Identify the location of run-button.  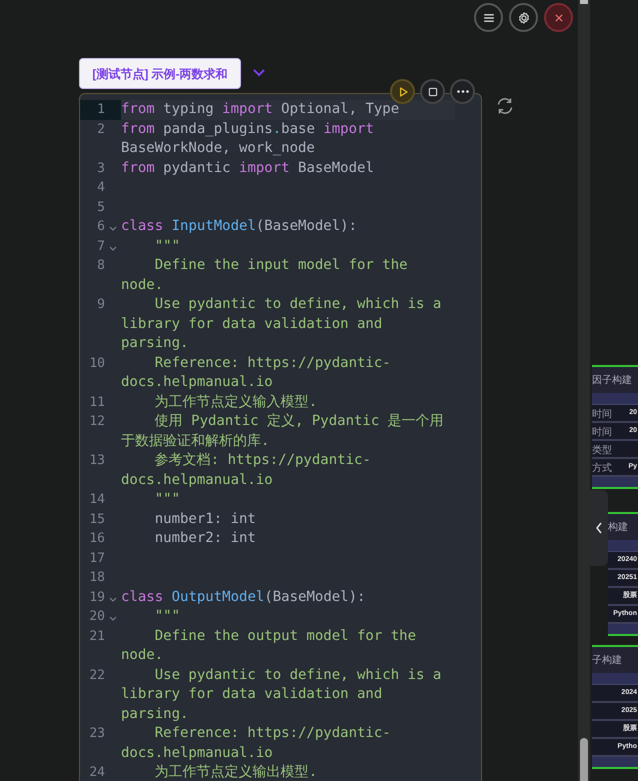
(402, 91).